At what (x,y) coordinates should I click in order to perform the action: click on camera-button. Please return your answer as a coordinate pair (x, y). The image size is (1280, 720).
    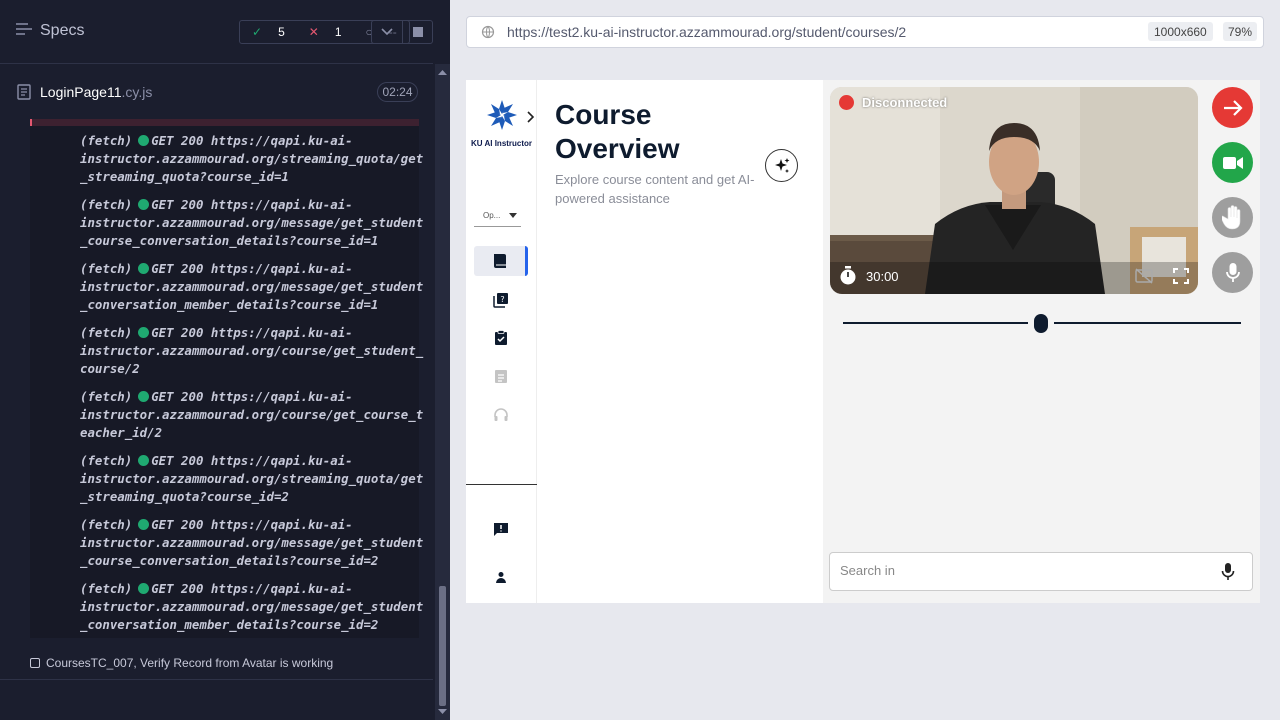
    Looking at the image, I should click on (1232, 162).